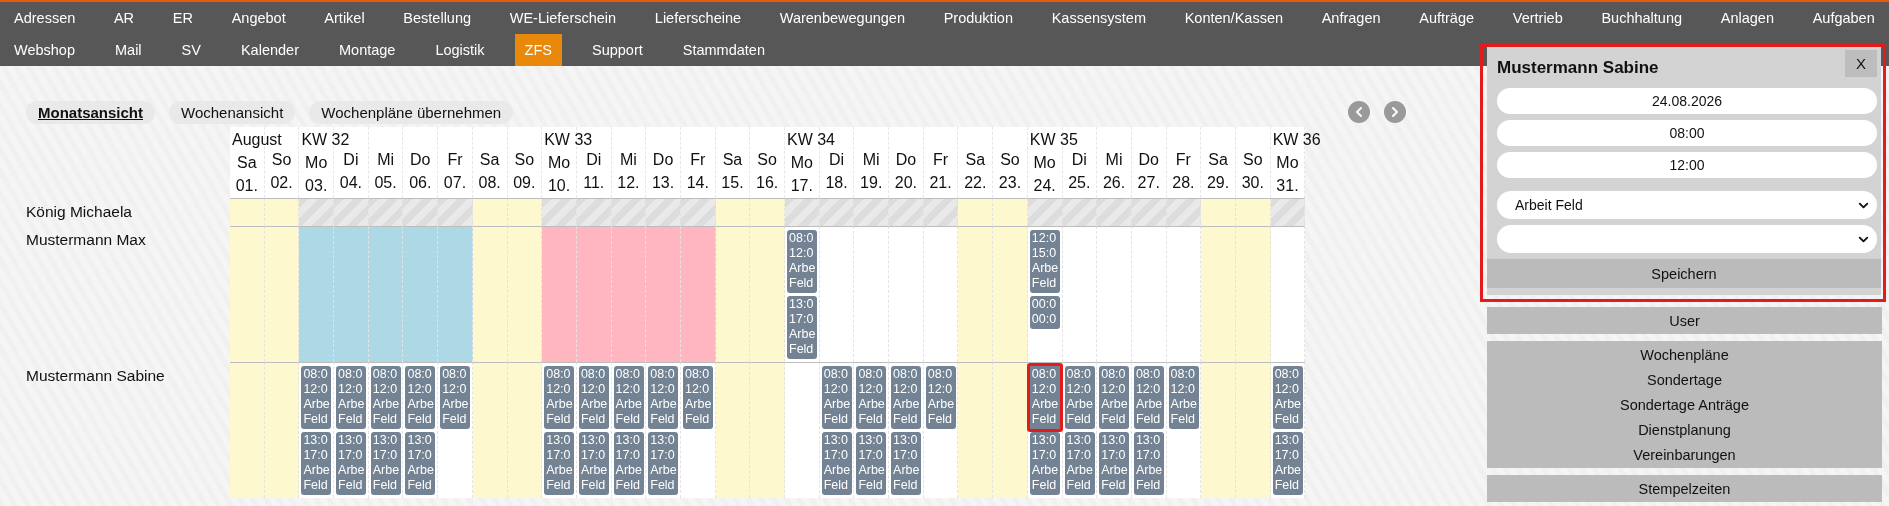 The height and width of the screenshot is (506, 1889). Describe the element at coordinates (978, 18) in the screenshot. I see `nav-tab: Produktion` at that location.